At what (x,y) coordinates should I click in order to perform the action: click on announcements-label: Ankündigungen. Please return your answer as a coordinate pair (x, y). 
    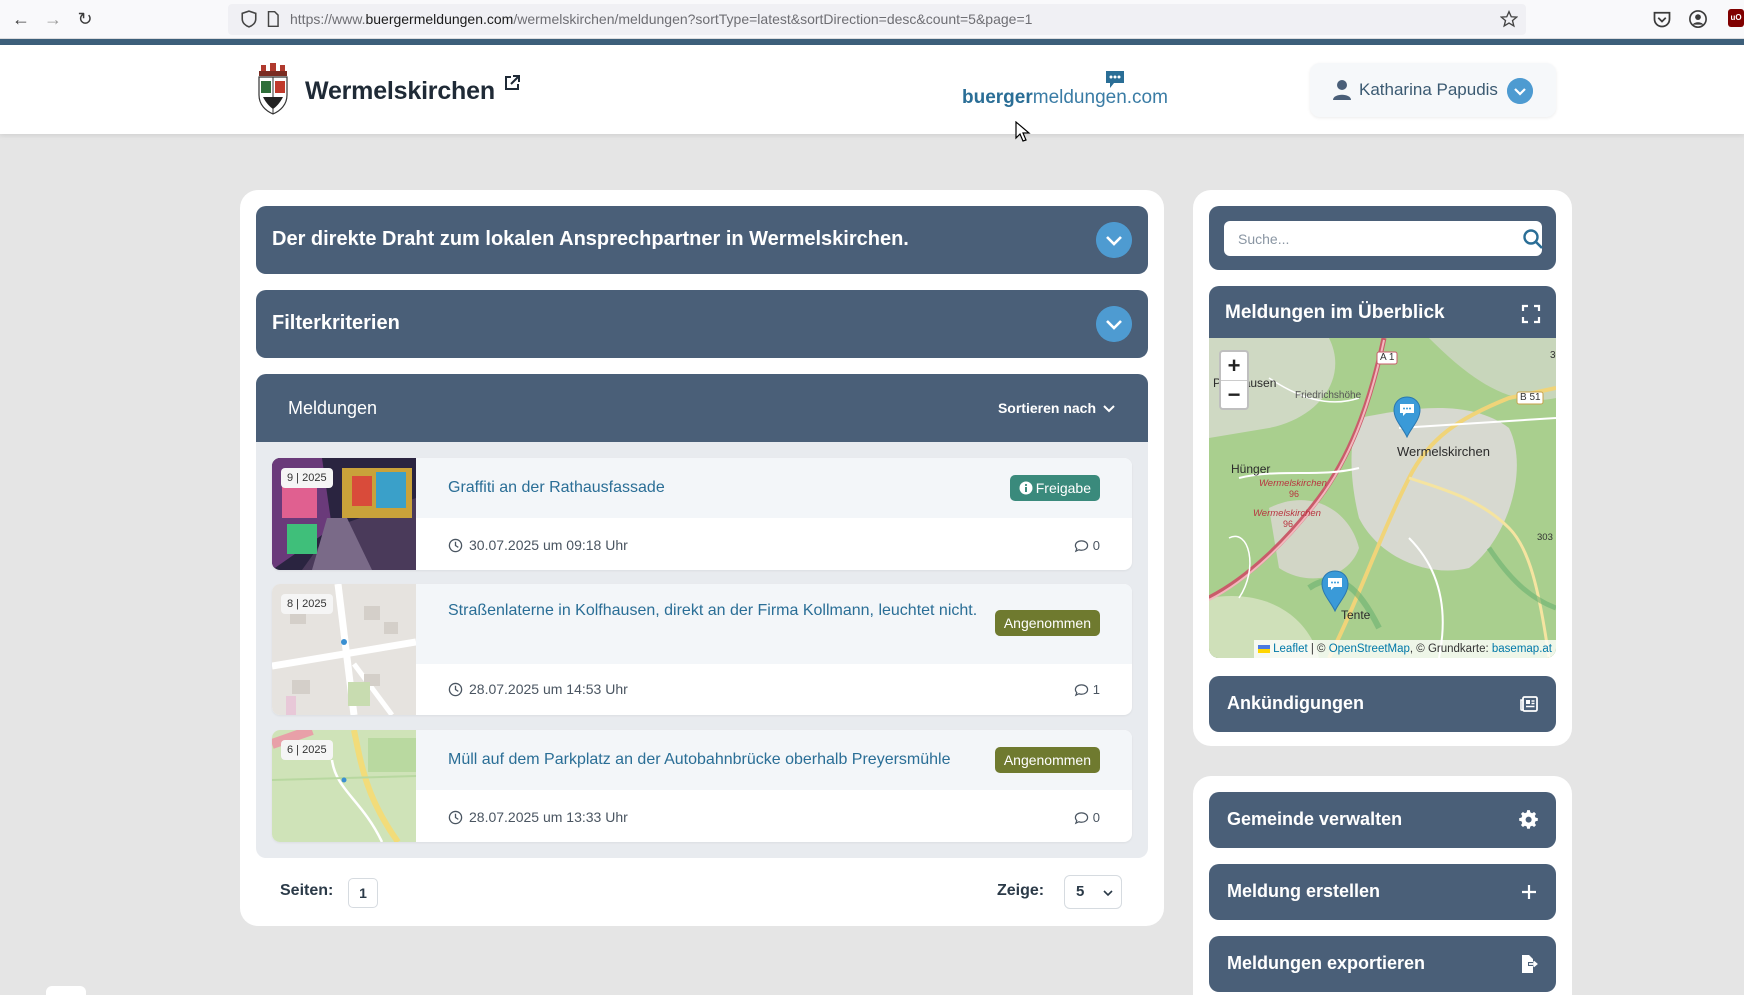
    Looking at the image, I should click on (1295, 703).